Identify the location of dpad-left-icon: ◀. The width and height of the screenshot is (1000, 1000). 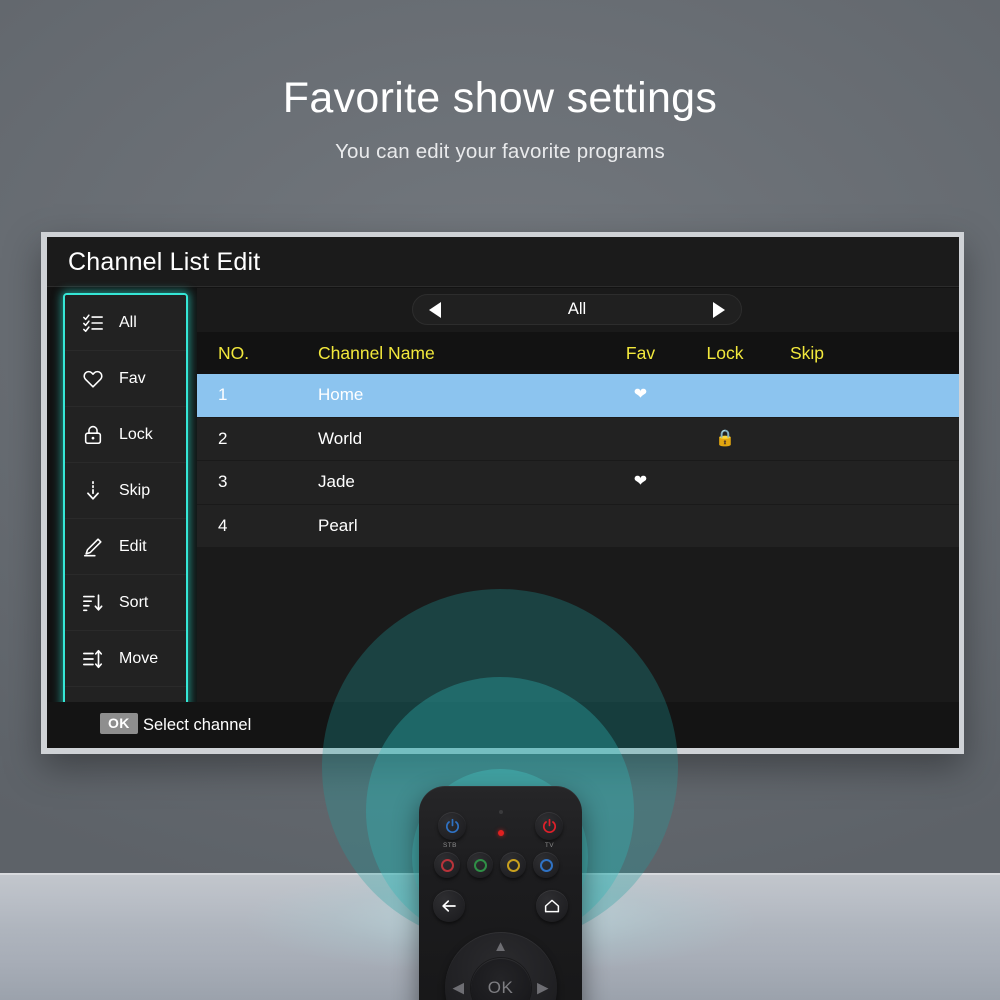
(459, 988).